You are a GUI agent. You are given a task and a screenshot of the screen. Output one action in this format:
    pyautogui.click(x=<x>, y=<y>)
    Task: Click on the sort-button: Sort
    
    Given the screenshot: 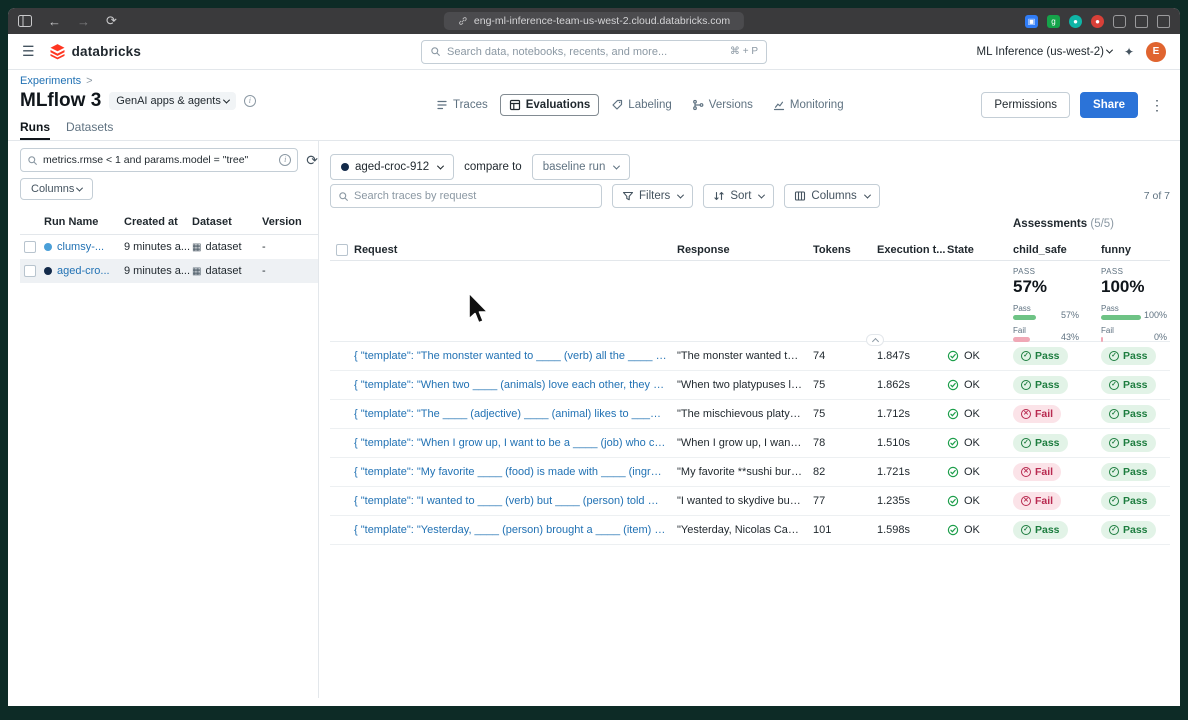 What is the action you would take?
    pyautogui.click(x=739, y=196)
    